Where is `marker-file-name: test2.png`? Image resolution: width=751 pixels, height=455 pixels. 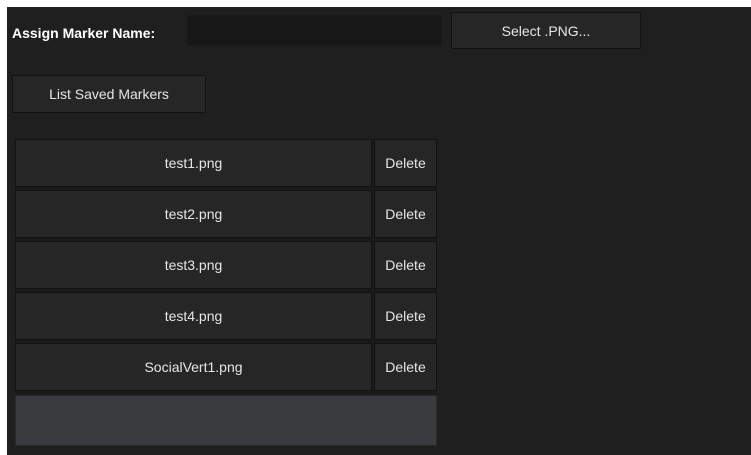 marker-file-name: test2.png is located at coordinates (193, 214).